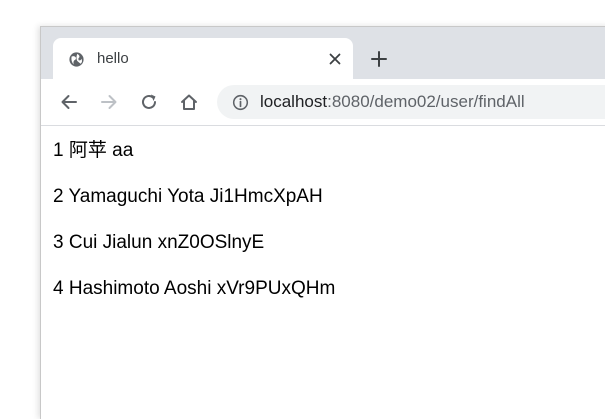 This screenshot has height=419, width=605. I want to click on user-value: xnZ0OSlnyE, so click(211, 242).